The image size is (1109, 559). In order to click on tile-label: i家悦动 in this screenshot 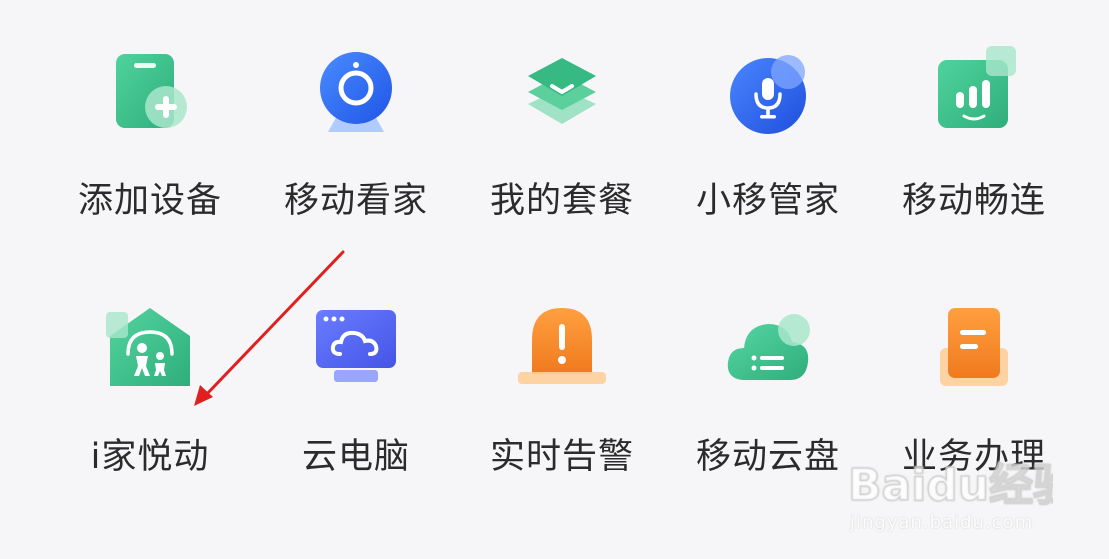, I will do `click(150, 457)`.